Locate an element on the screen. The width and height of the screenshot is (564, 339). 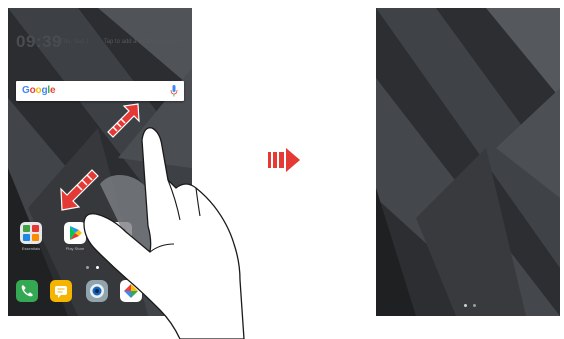
folder-icon is located at coordinates (31, 233).